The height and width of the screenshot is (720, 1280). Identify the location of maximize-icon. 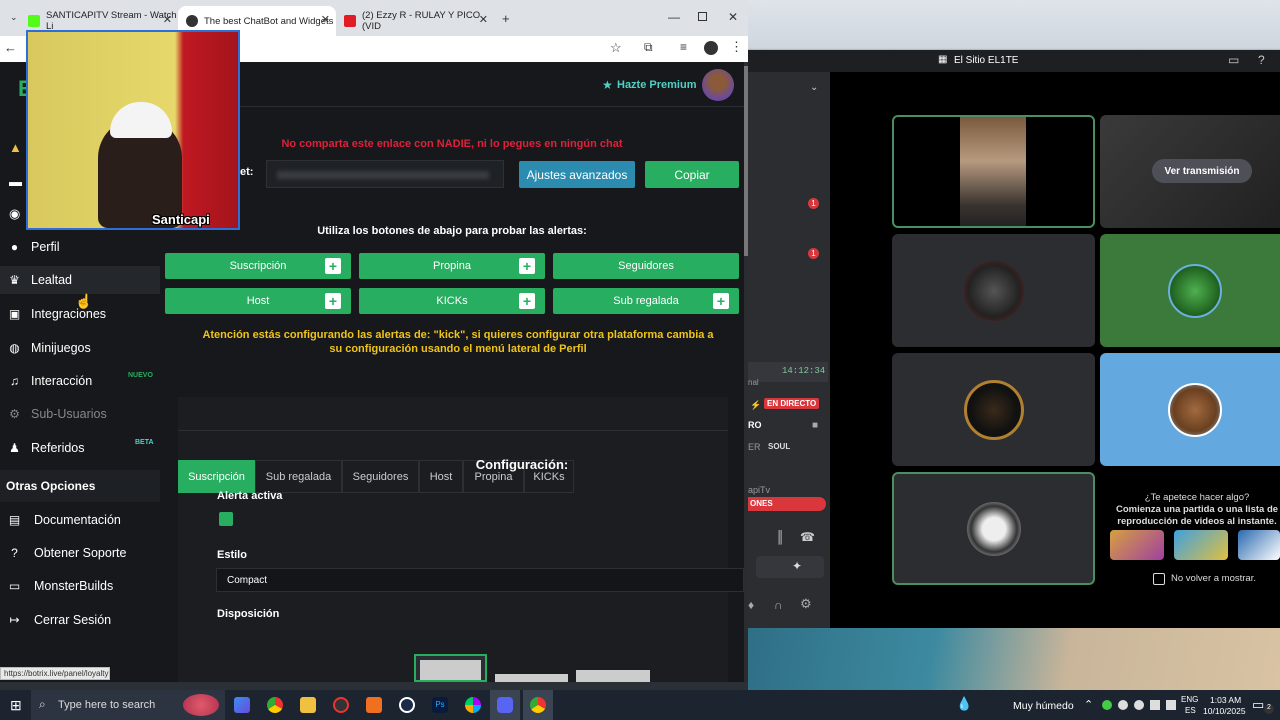
(702, 16).